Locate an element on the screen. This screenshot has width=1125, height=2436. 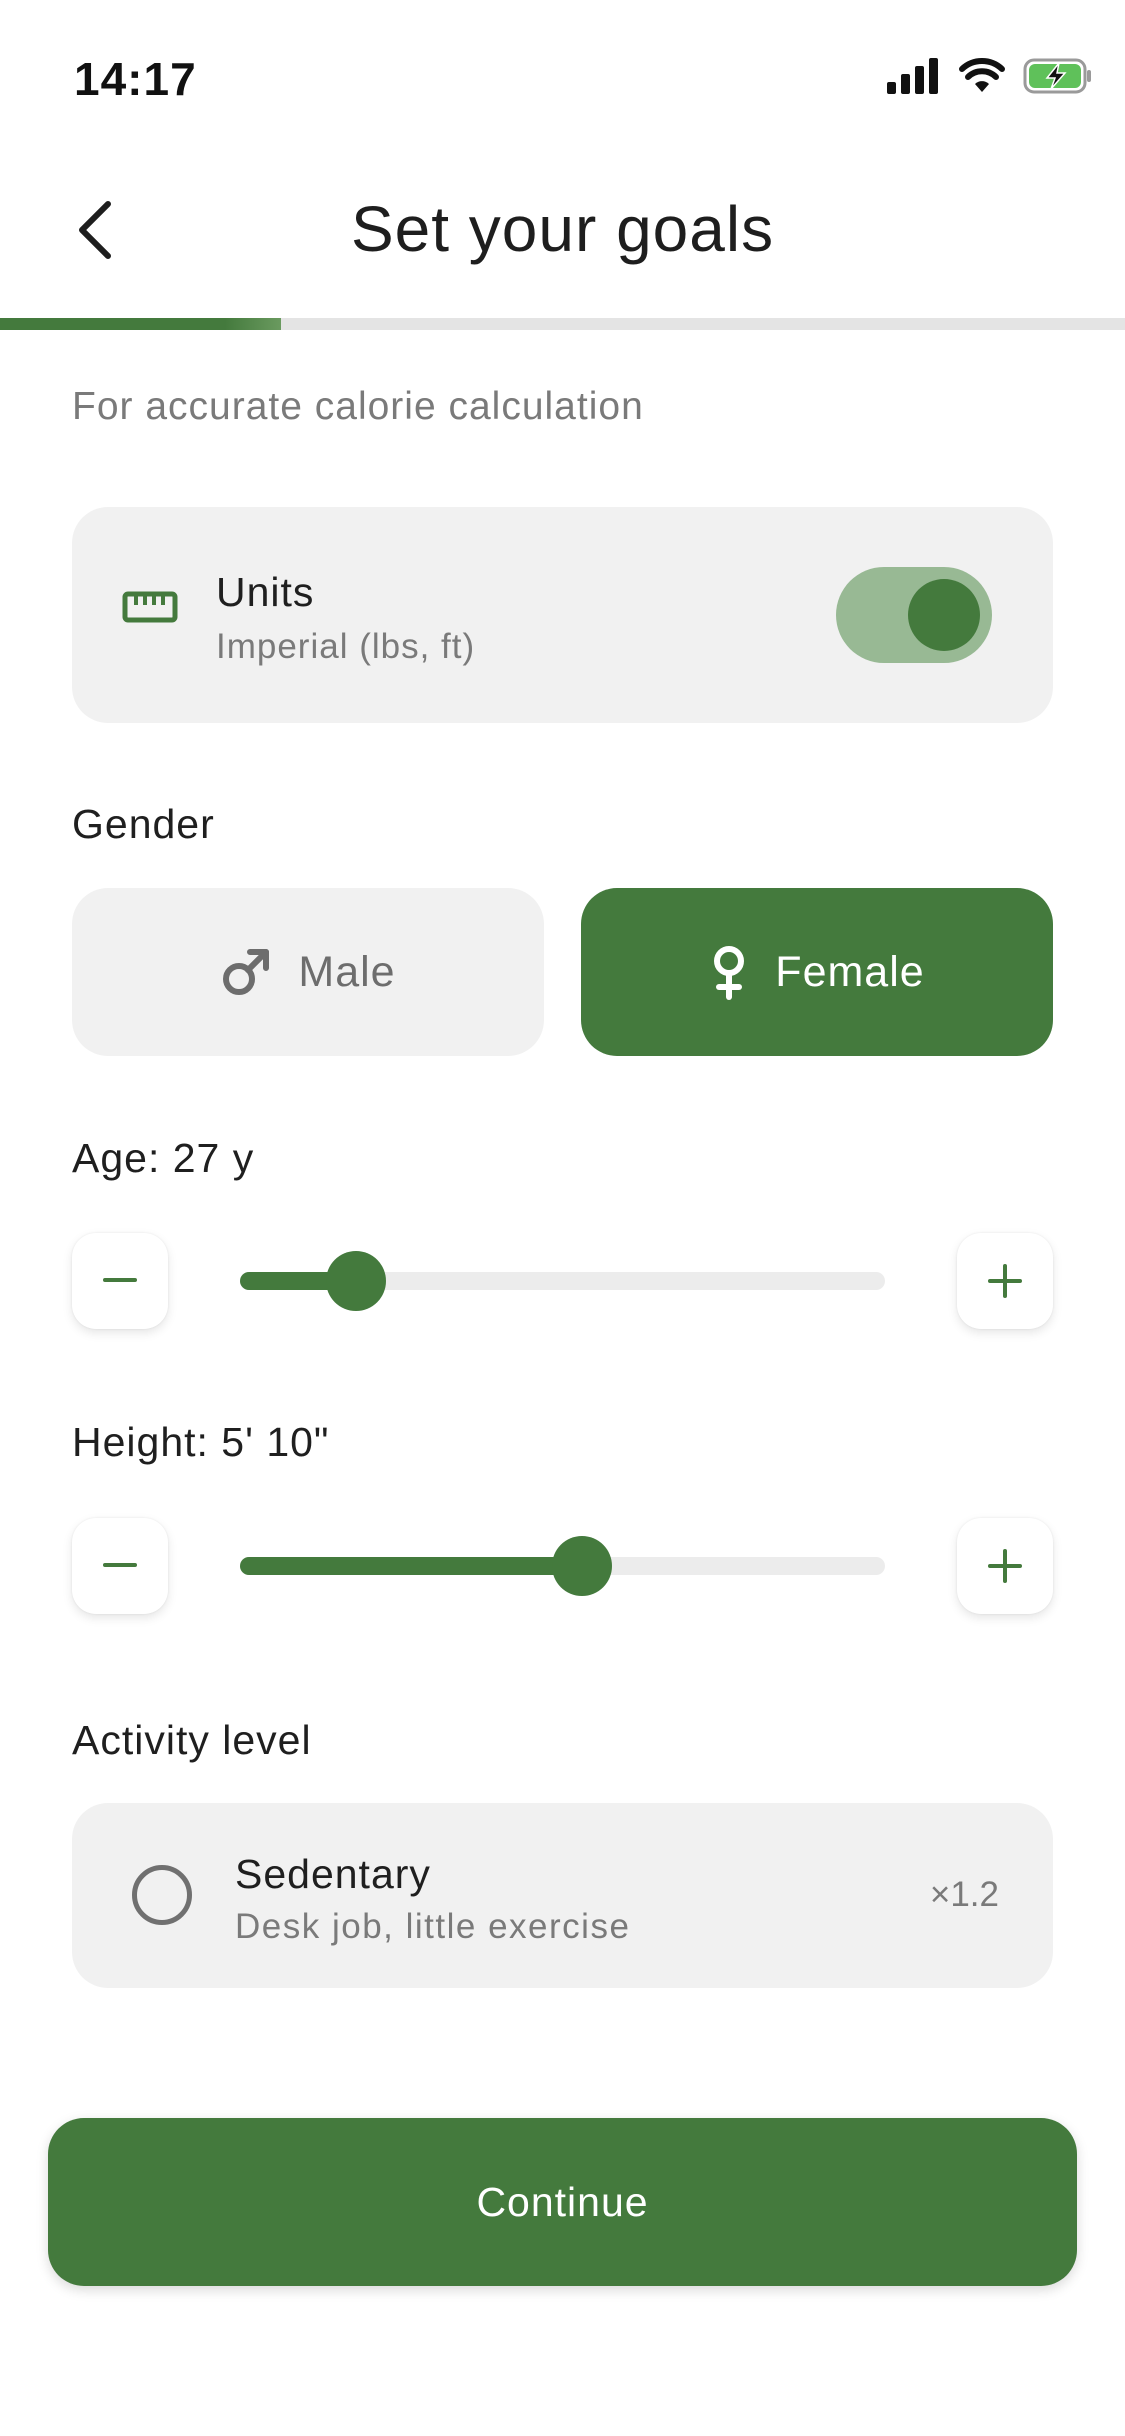
male-icon is located at coordinates (246, 972).